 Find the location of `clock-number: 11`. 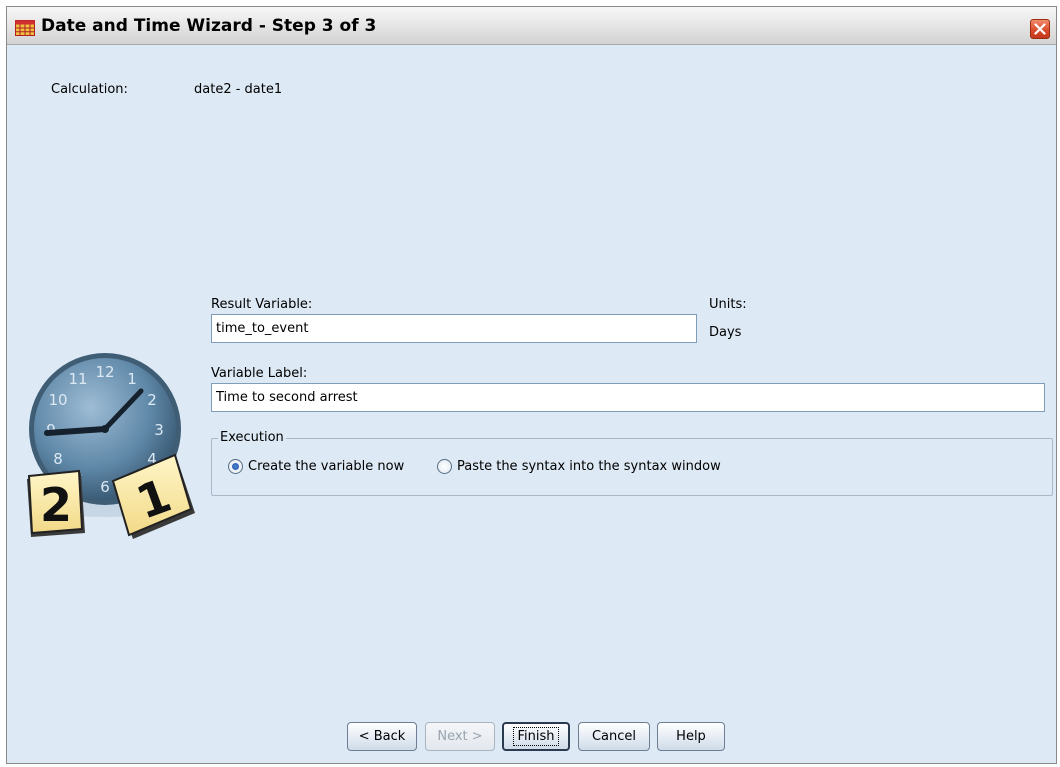

clock-number: 11 is located at coordinates (77, 379).